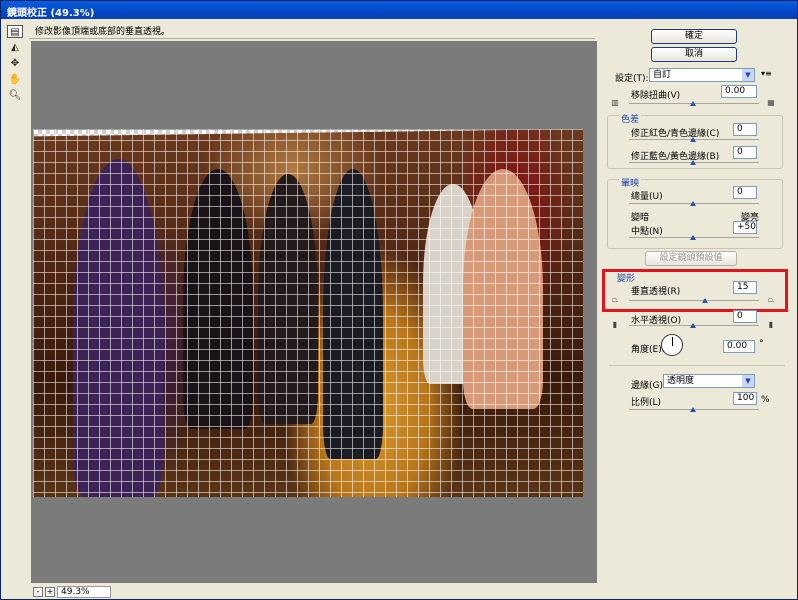 The width and height of the screenshot is (798, 600). I want to click on vignette-title: 暈映, so click(630, 182).